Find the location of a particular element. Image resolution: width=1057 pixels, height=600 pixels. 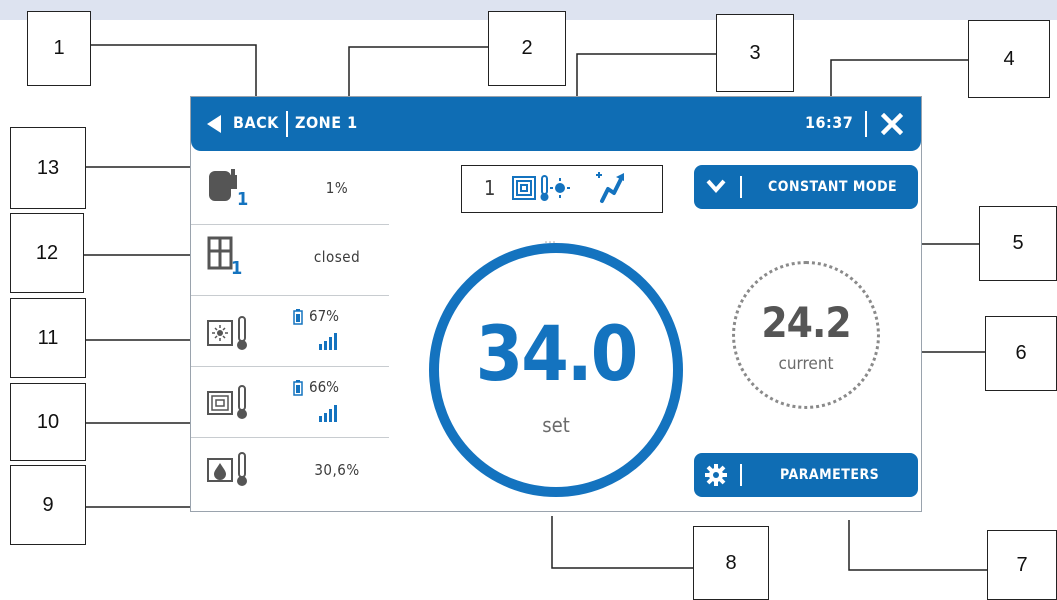

callout-7: 7 is located at coordinates (1022, 565).